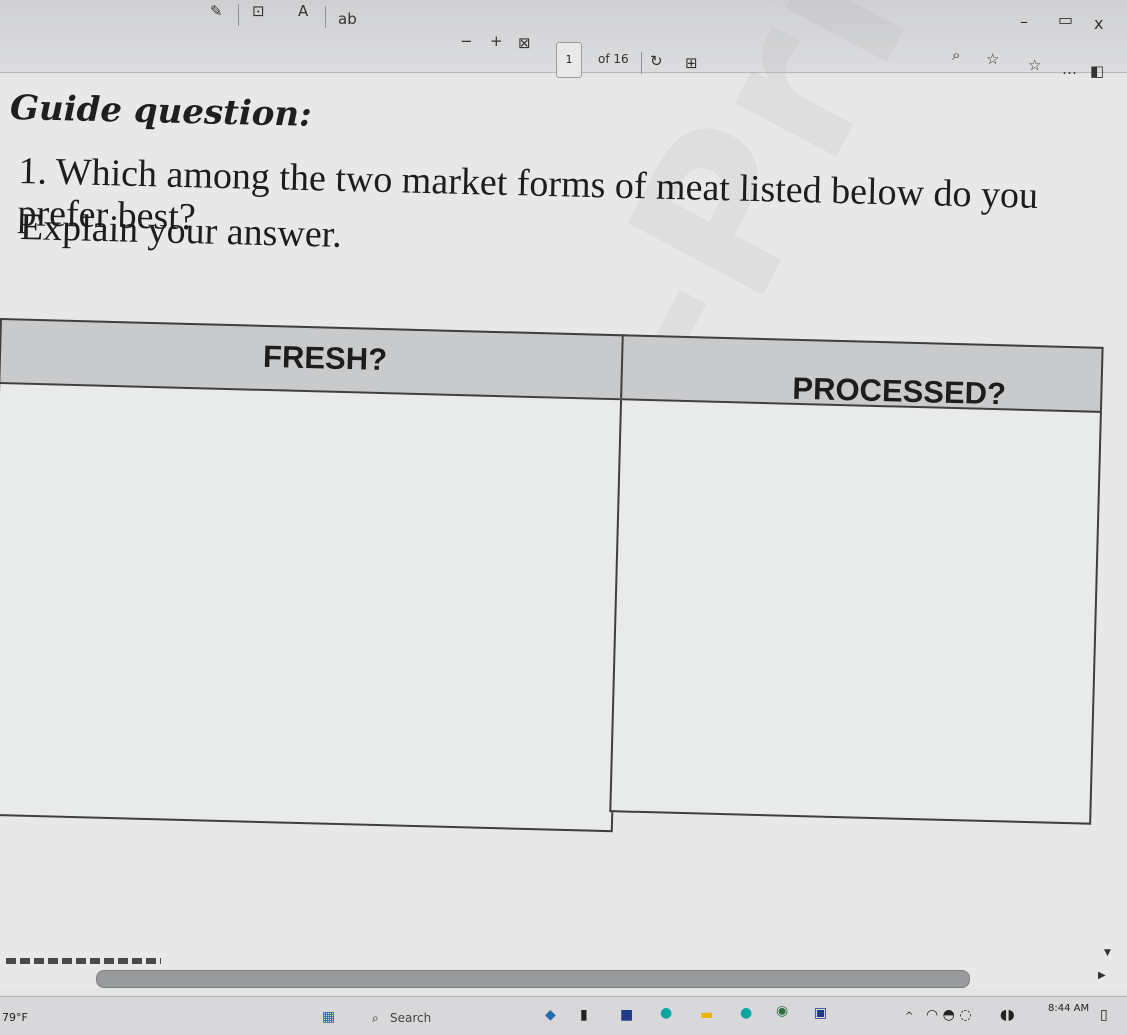 The width and height of the screenshot is (1127, 1035). I want to click on folder-icon: ▬, so click(706, 1015).